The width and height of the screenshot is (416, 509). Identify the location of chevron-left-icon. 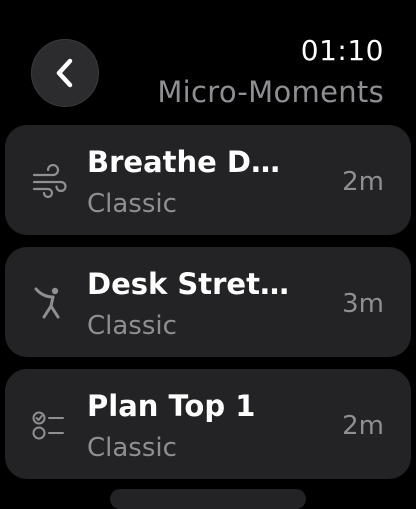
(64, 73).